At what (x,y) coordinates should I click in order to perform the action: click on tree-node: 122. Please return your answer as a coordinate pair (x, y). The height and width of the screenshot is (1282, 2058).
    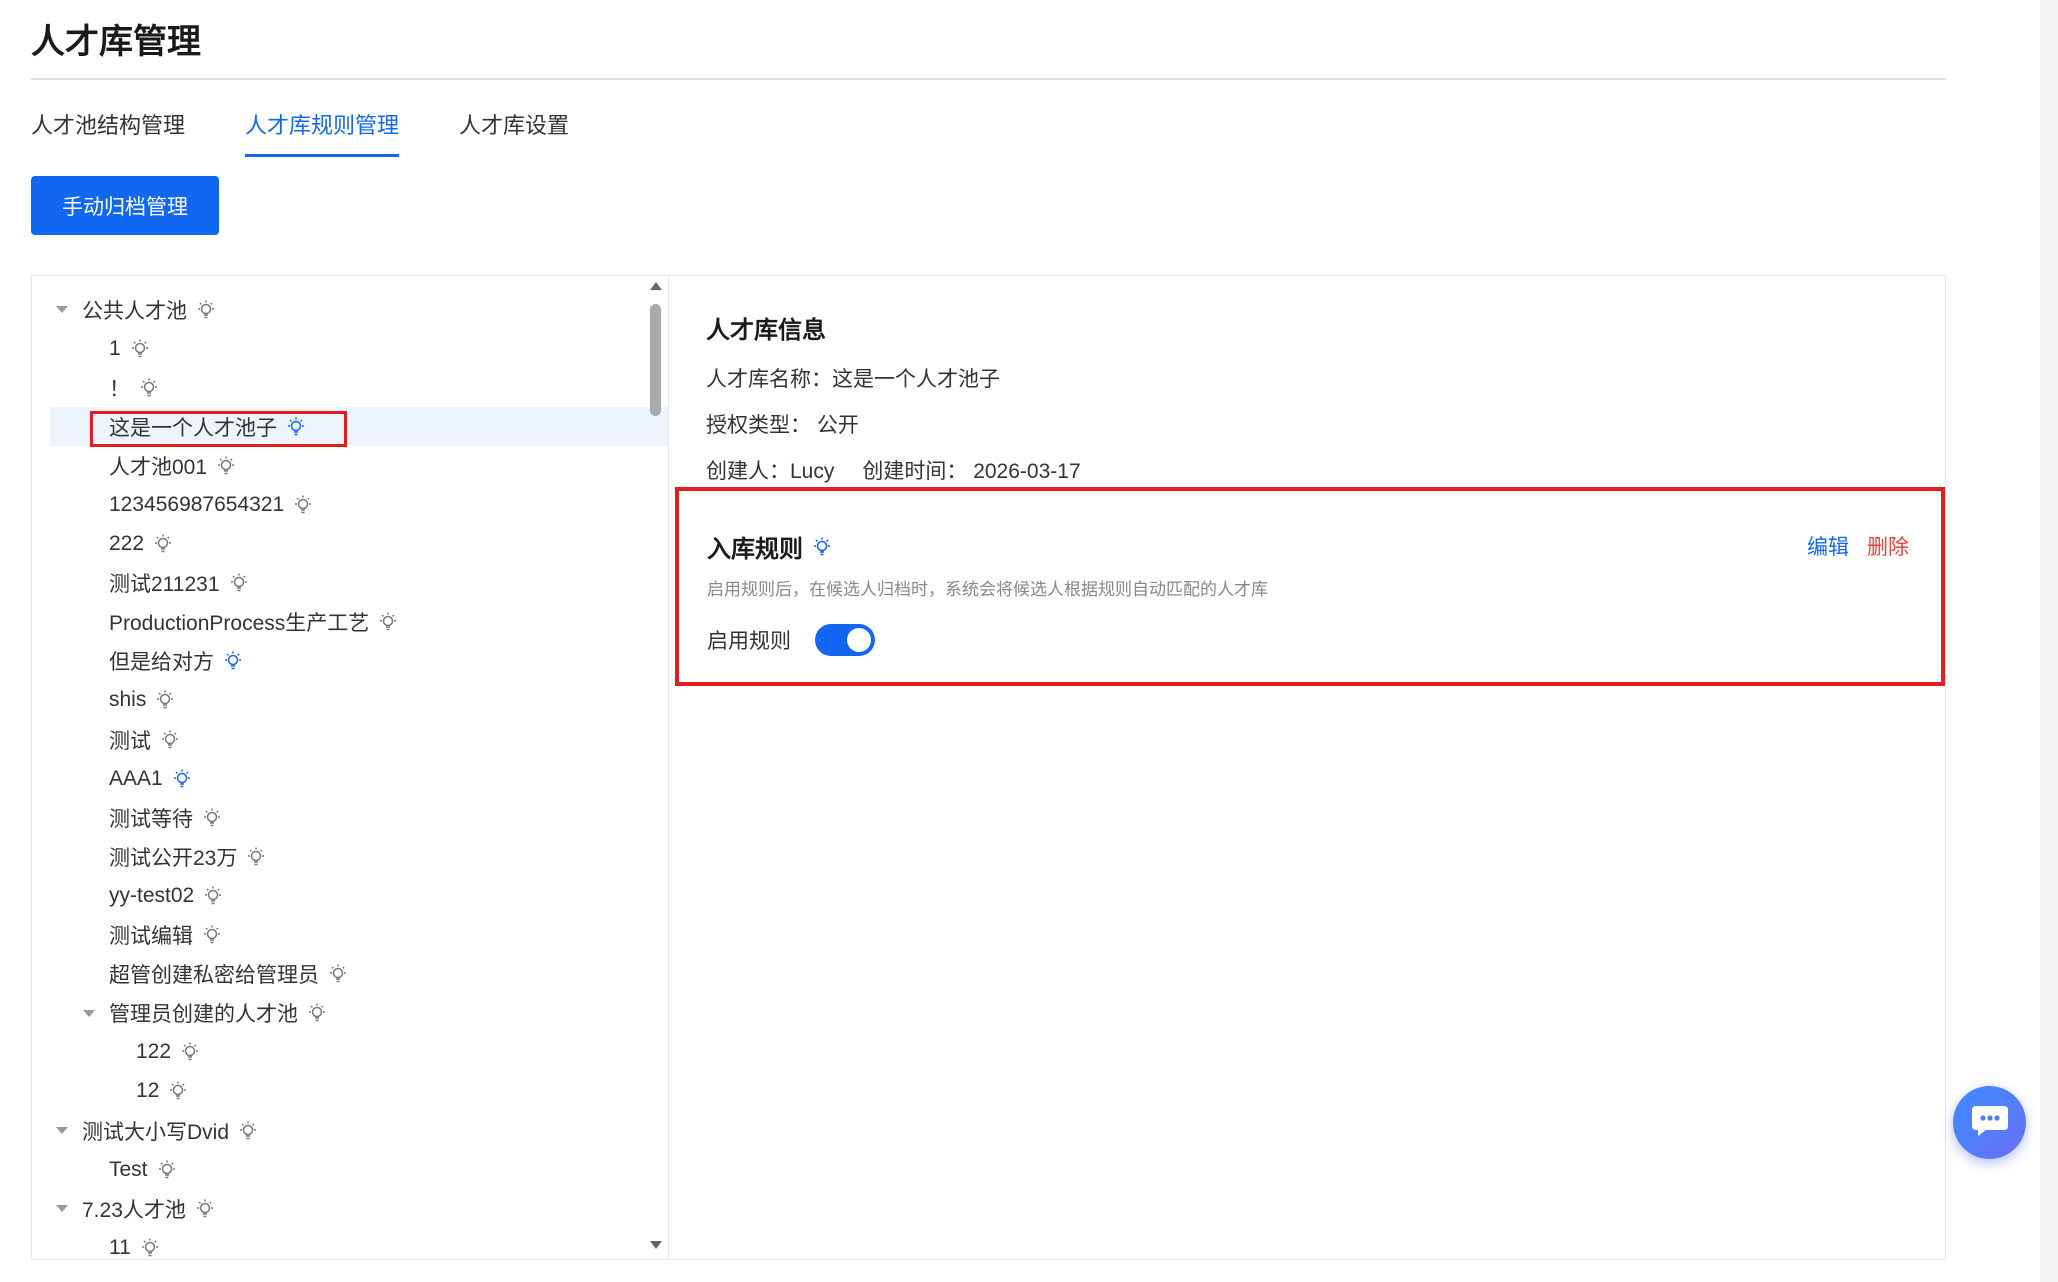
    Looking at the image, I should click on (355, 1052).